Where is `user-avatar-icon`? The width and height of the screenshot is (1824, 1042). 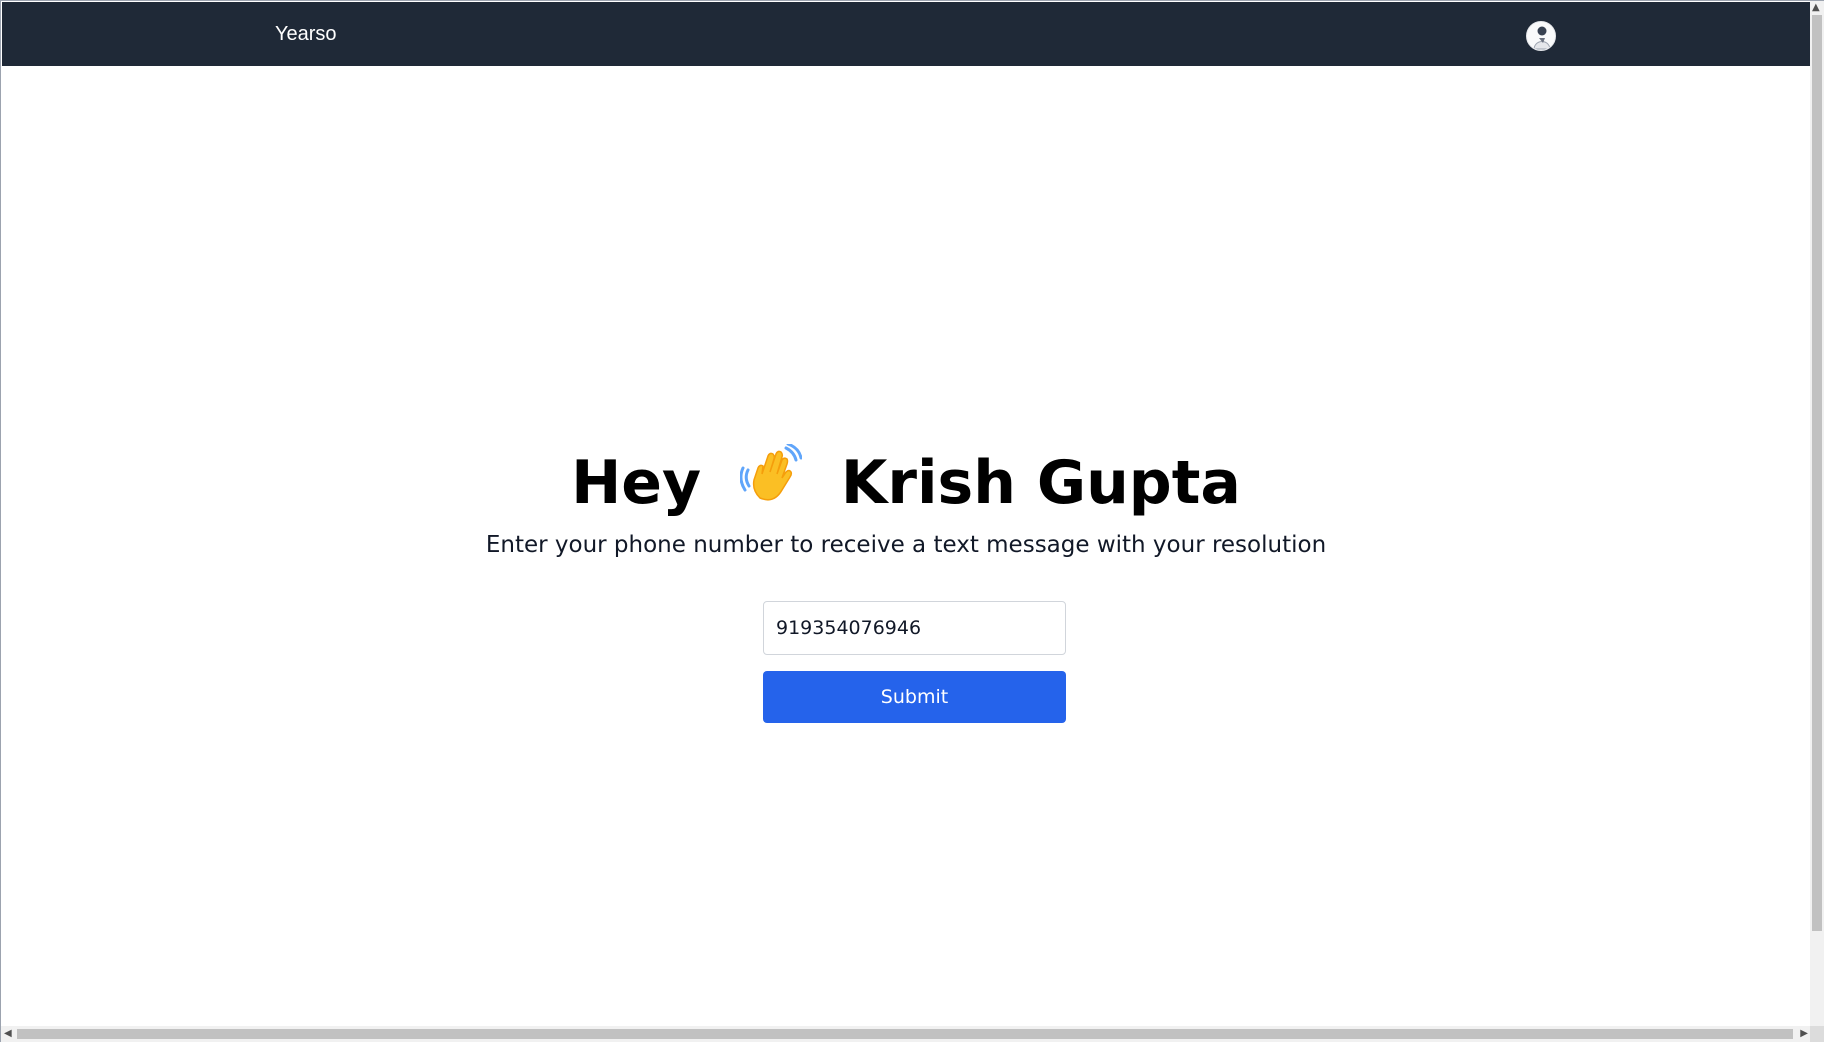 user-avatar-icon is located at coordinates (1541, 36).